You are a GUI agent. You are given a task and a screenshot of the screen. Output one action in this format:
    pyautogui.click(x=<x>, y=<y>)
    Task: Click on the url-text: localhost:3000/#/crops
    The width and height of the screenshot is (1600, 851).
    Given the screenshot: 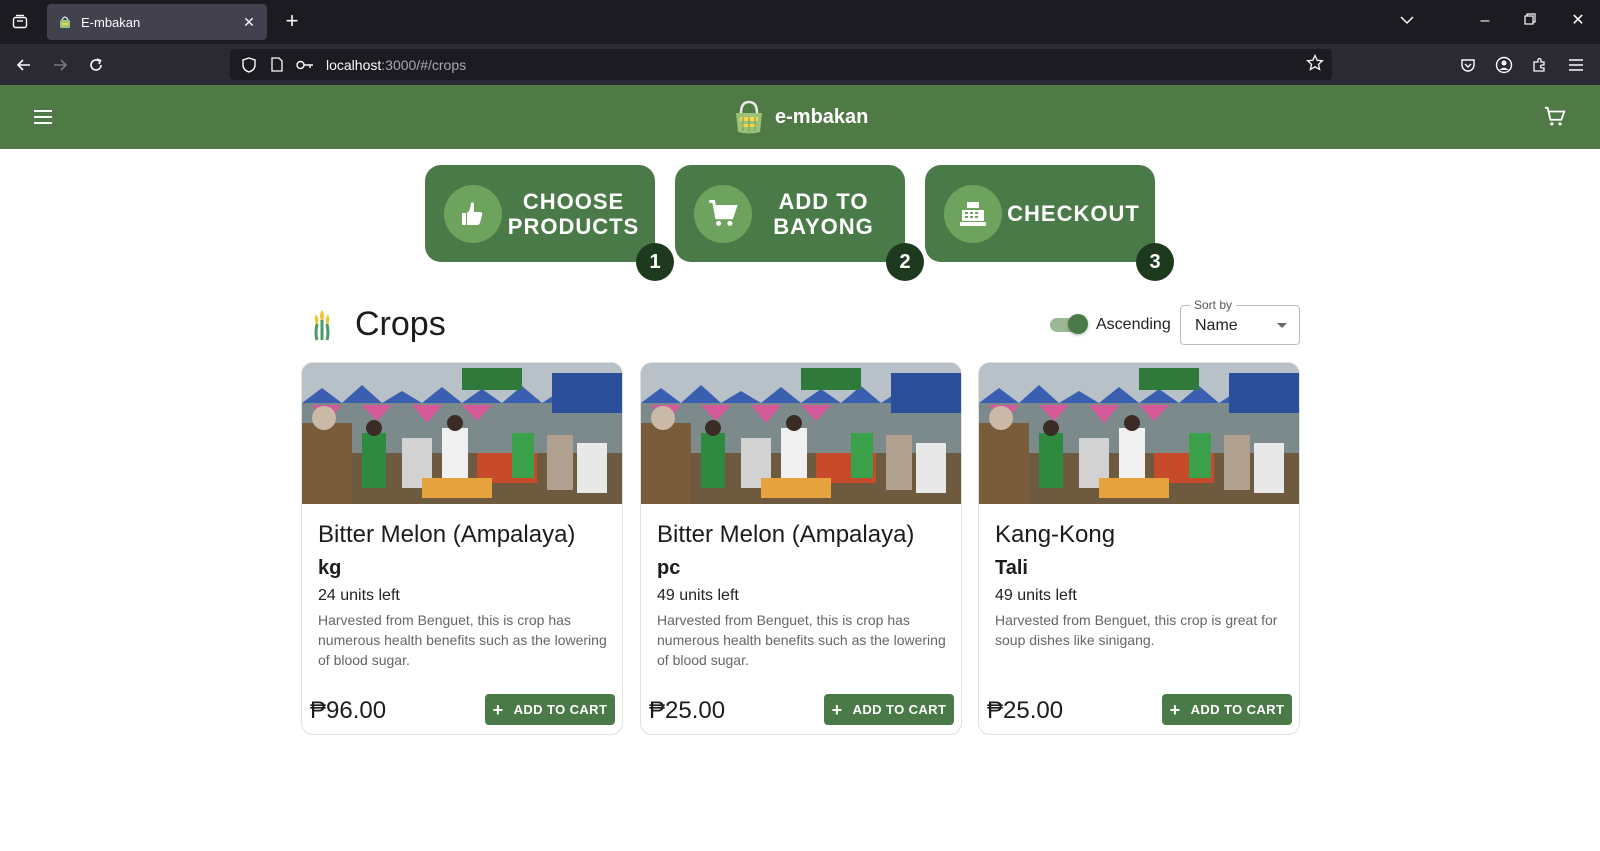 What is the action you would take?
    pyautogui.click(x=396, y=64)
    